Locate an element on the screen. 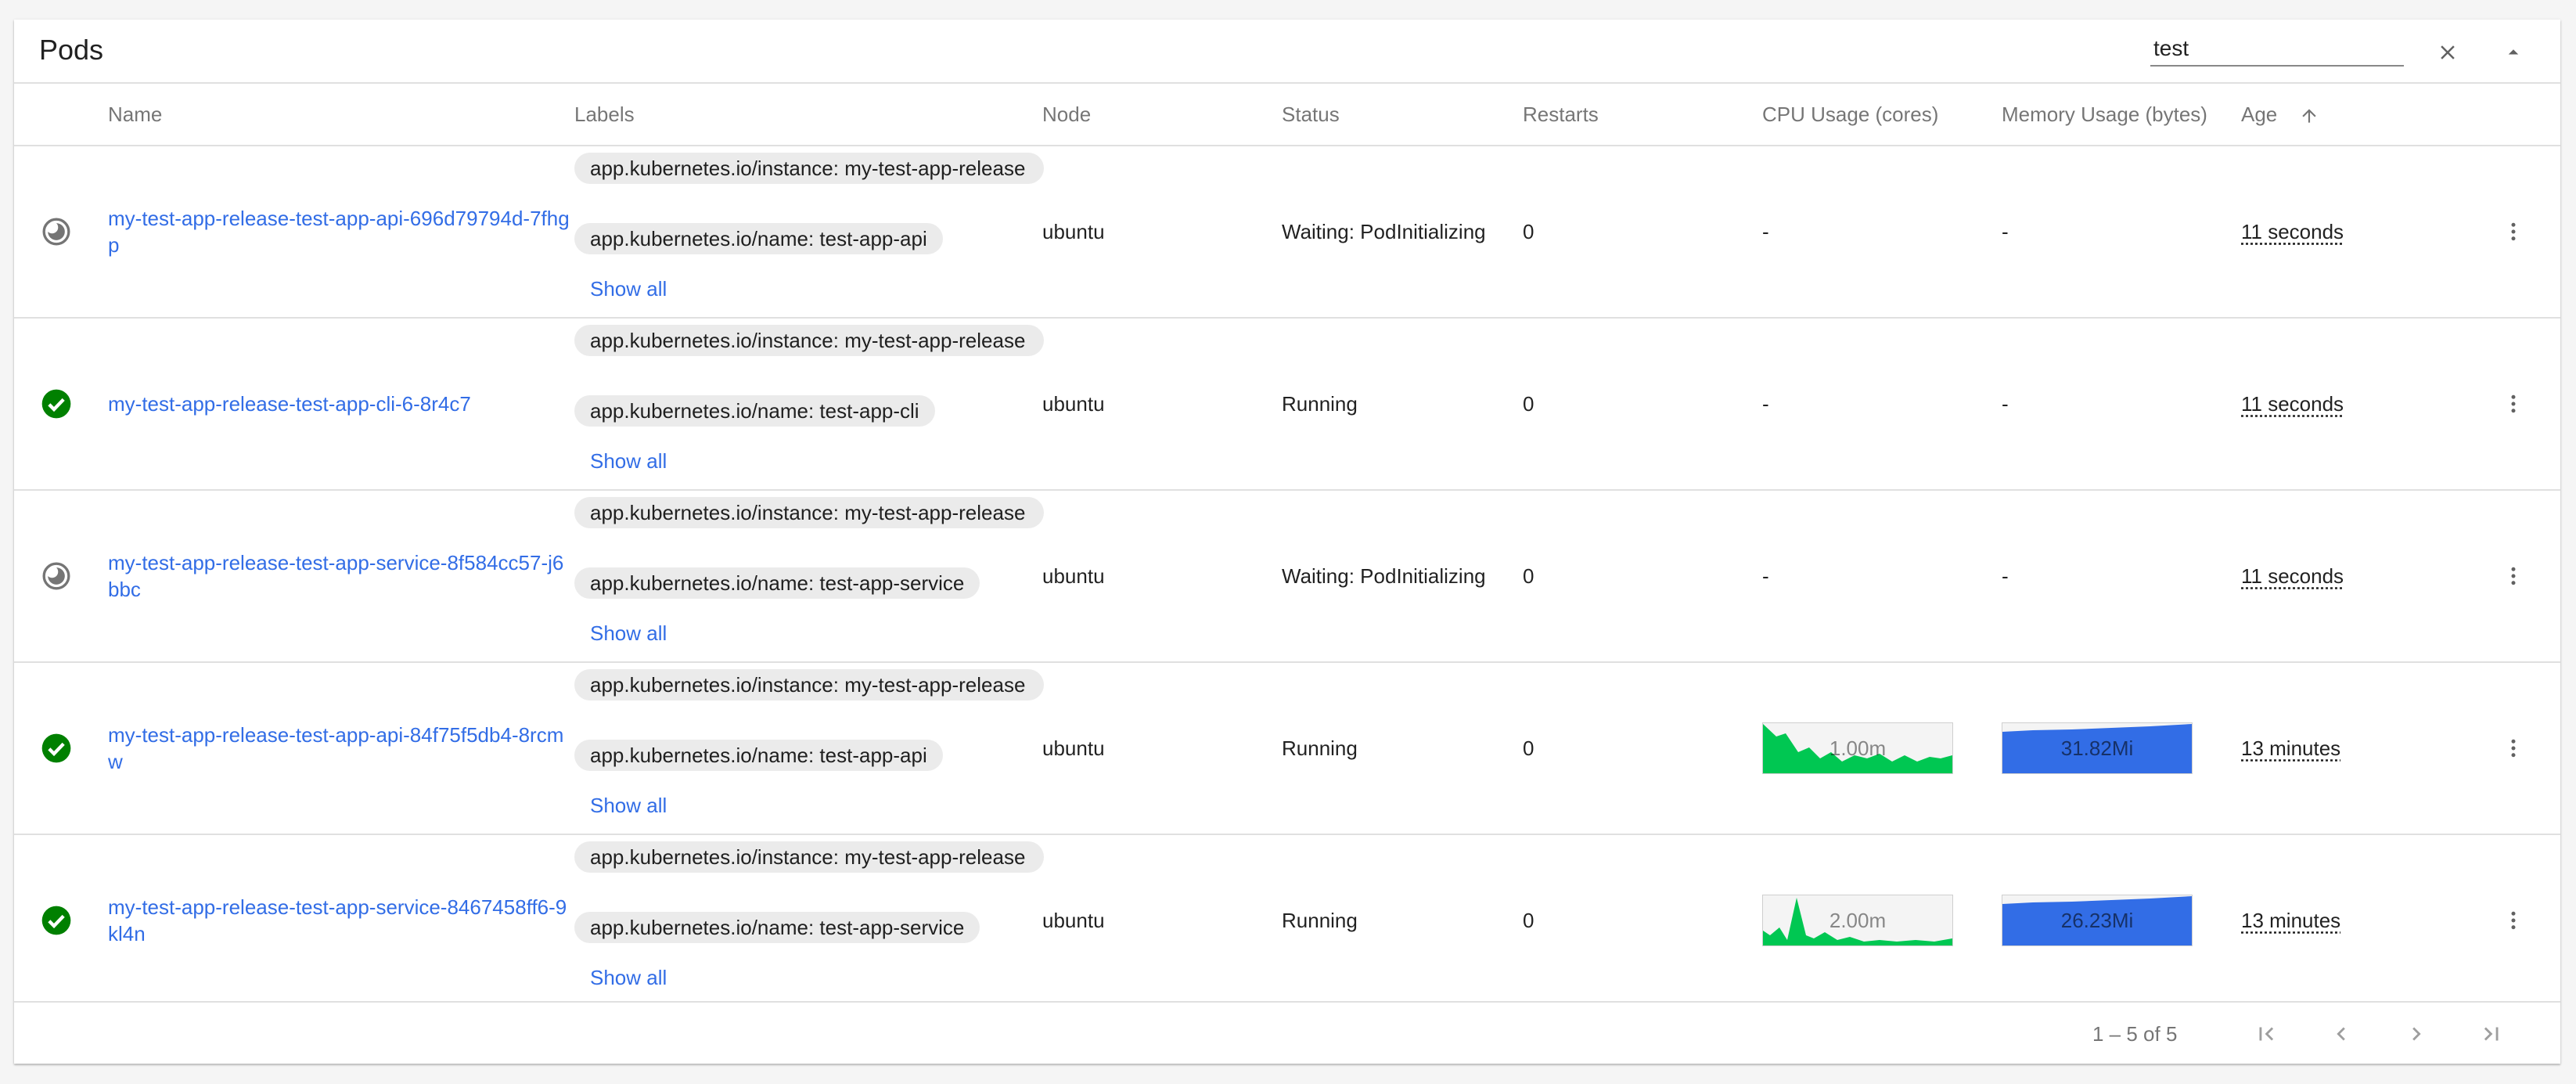 The height and width of the screenshot is (1084, 2576). column-header-labels: Labels is located at coordinates (604, 115).